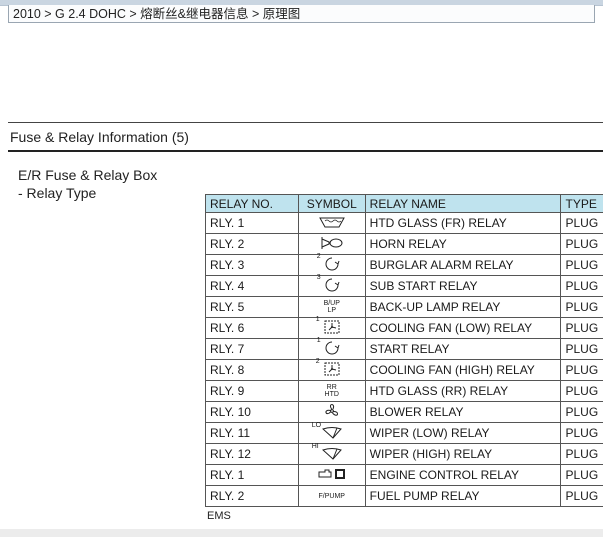 The width and height of the screenshot is (603, 537). Describe the element at coordinates (219, 516) in the screenshot. I see `ems-label: EMS` at that location.